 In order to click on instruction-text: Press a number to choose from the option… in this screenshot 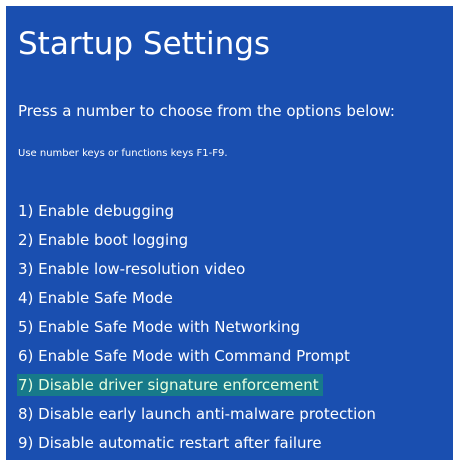, I will do `click(206, 111)`.